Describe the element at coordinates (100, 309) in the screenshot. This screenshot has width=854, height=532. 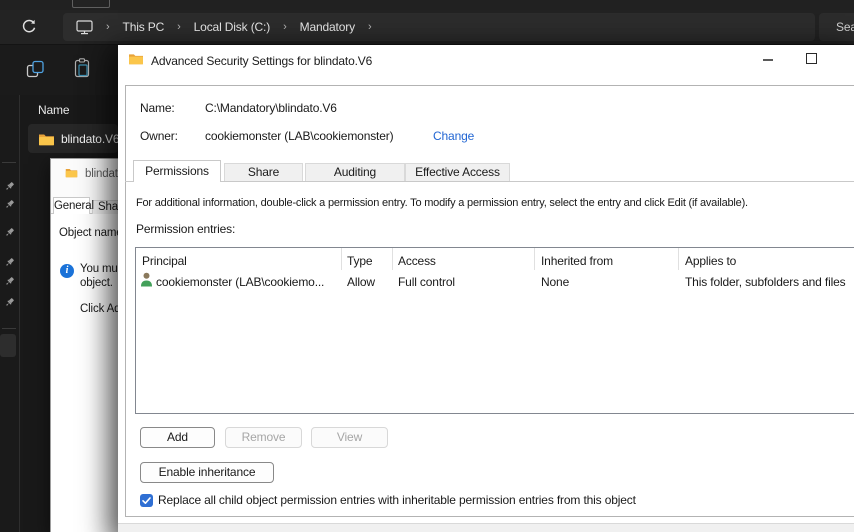
I see `properties-click-add-text: Click Ad` at that location.